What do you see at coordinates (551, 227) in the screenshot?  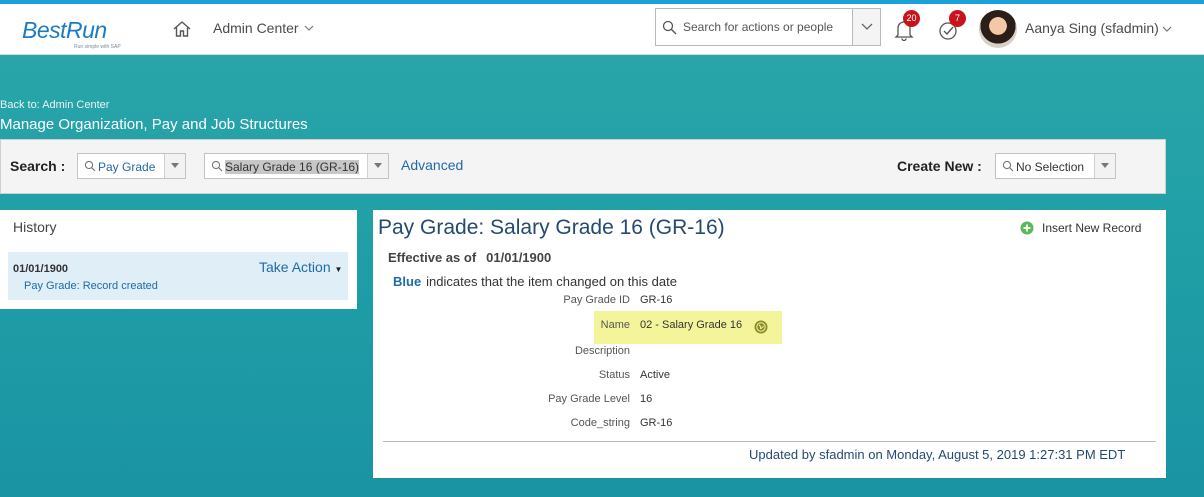 I see `record-title: Pay Grade: Salary Grade 16 (GR-16)` at bounding box center [551, 227].